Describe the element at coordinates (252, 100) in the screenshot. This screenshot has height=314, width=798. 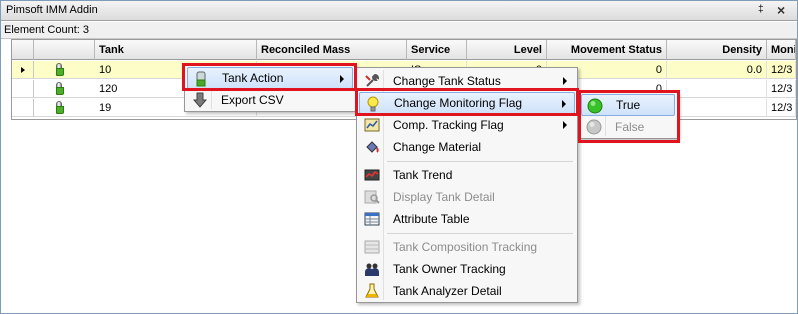
I see `menu-item-label: Export CSV` at that location.